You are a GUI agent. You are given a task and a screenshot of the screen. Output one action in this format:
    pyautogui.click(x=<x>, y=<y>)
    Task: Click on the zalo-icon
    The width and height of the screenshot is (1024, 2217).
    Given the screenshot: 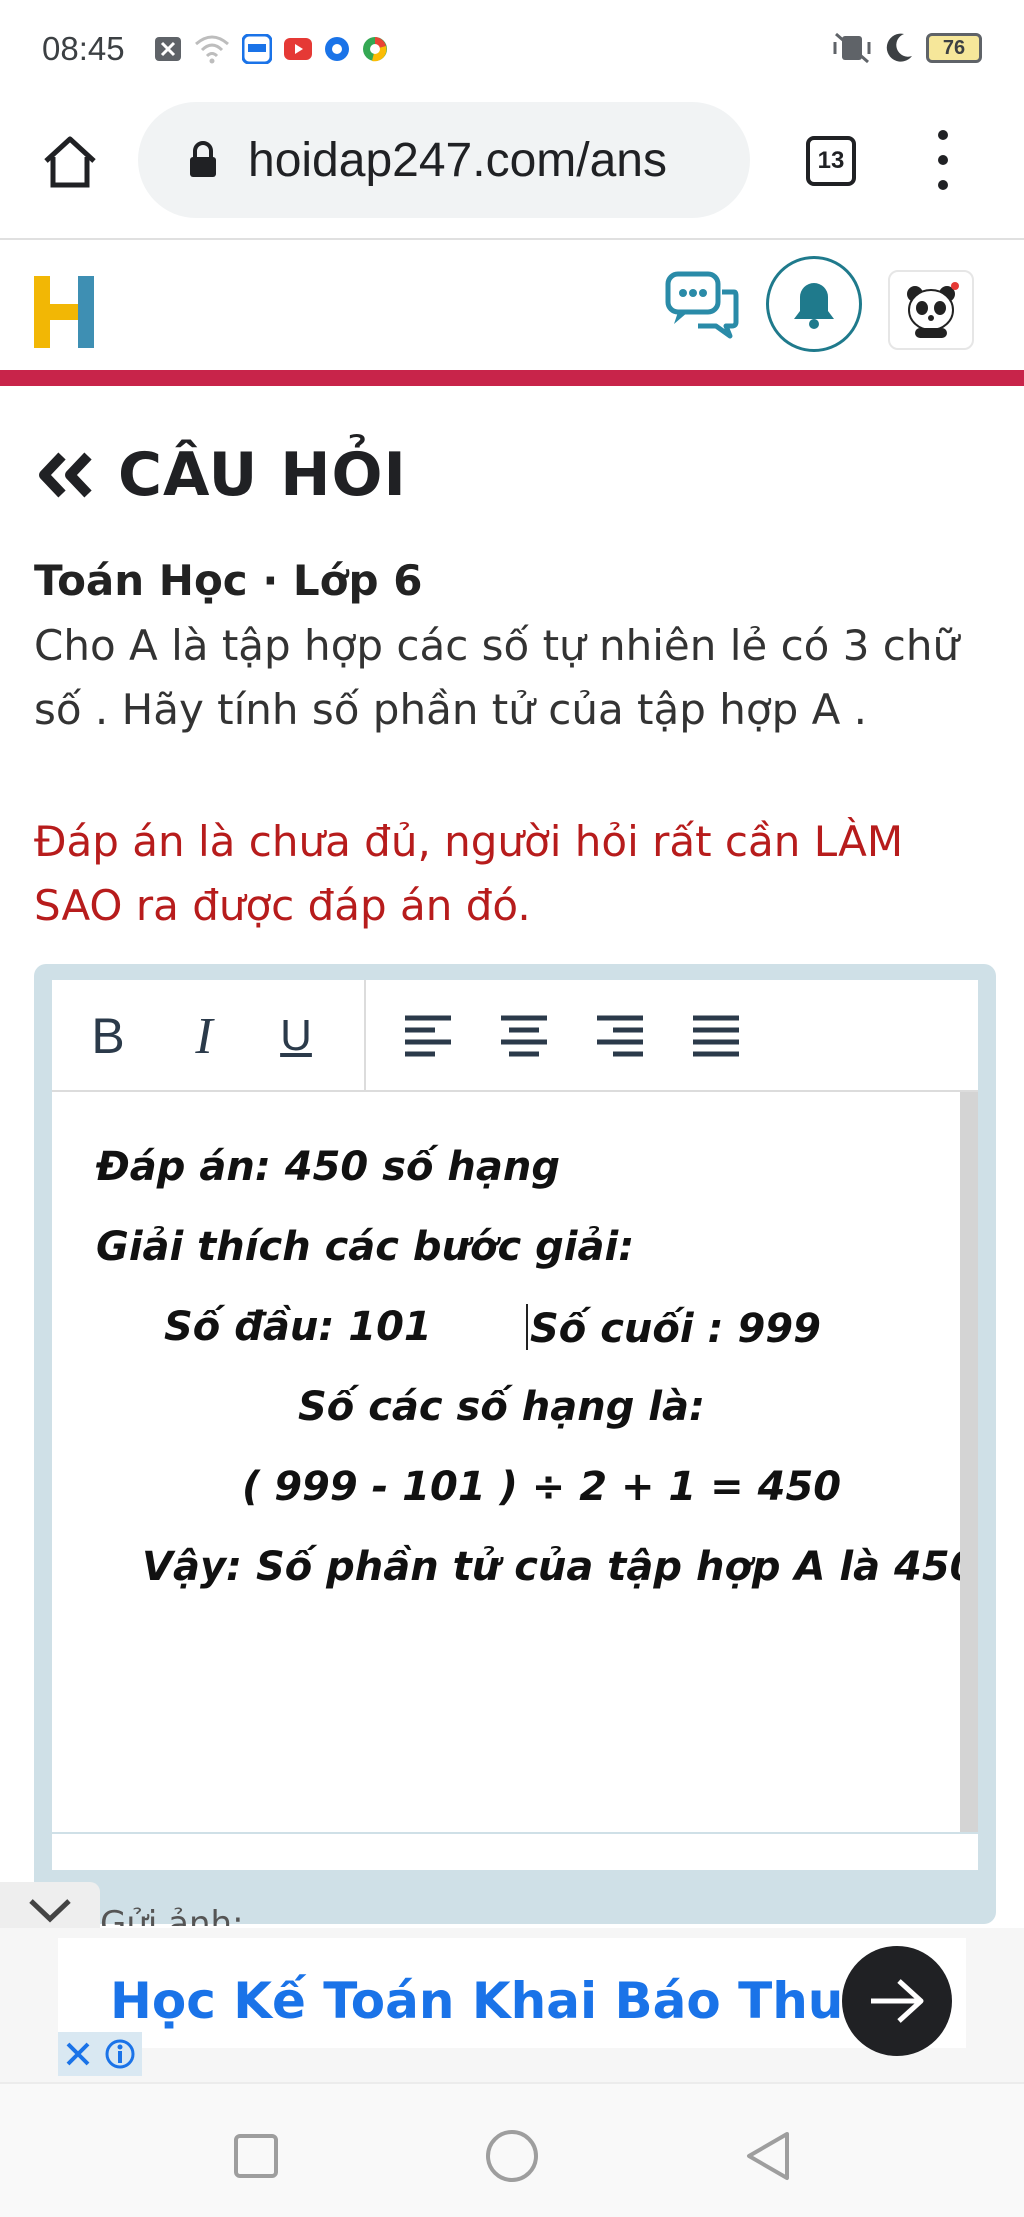 What is the action you would take?
    pyautogui.click(x=257, y=49)
    